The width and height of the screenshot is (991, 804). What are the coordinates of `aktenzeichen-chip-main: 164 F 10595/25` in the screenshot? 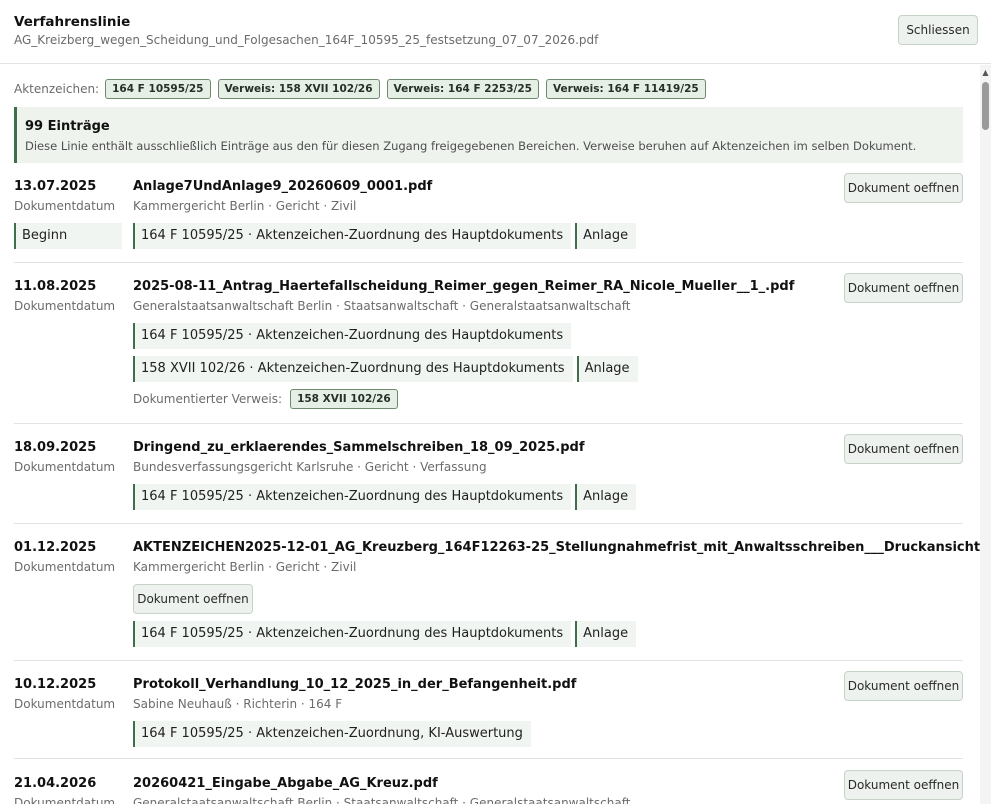 It's located at (158, 89).